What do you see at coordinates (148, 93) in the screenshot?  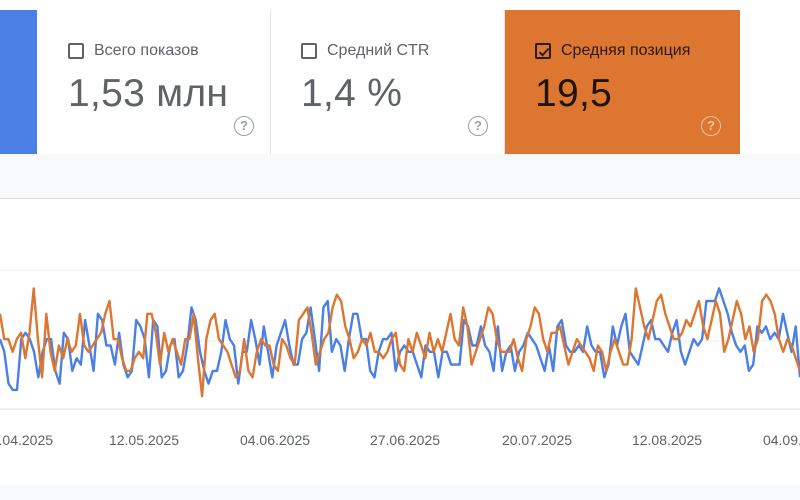 I see `impressions-value: 1,53 млн` at bounding box center [148, 93].